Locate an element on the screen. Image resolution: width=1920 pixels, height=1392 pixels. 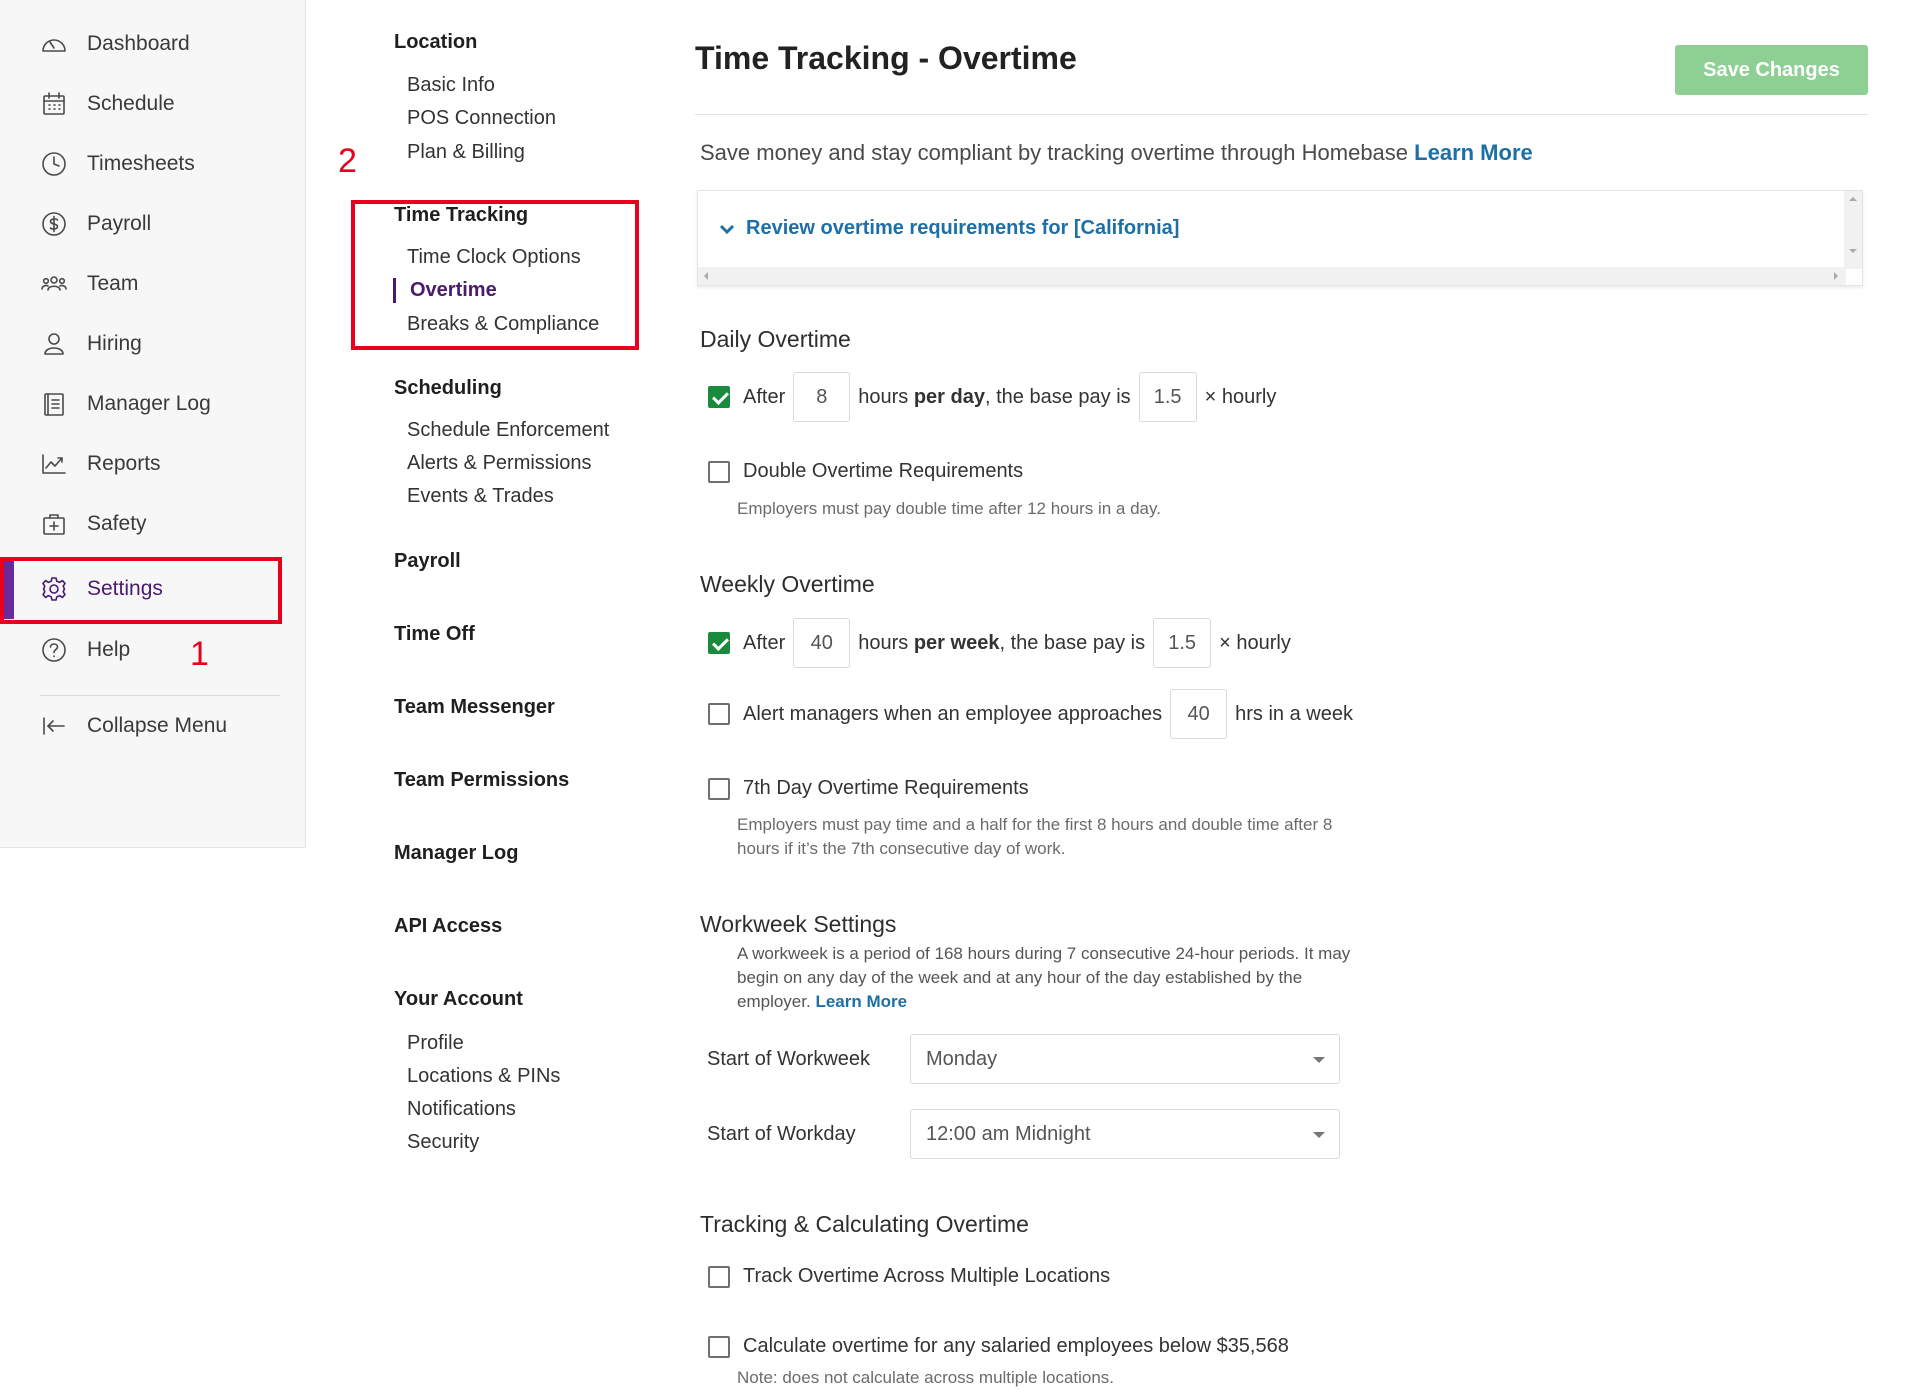
weekly-overtime-title: Weekly Overtime is located at coordinates (787, 584).